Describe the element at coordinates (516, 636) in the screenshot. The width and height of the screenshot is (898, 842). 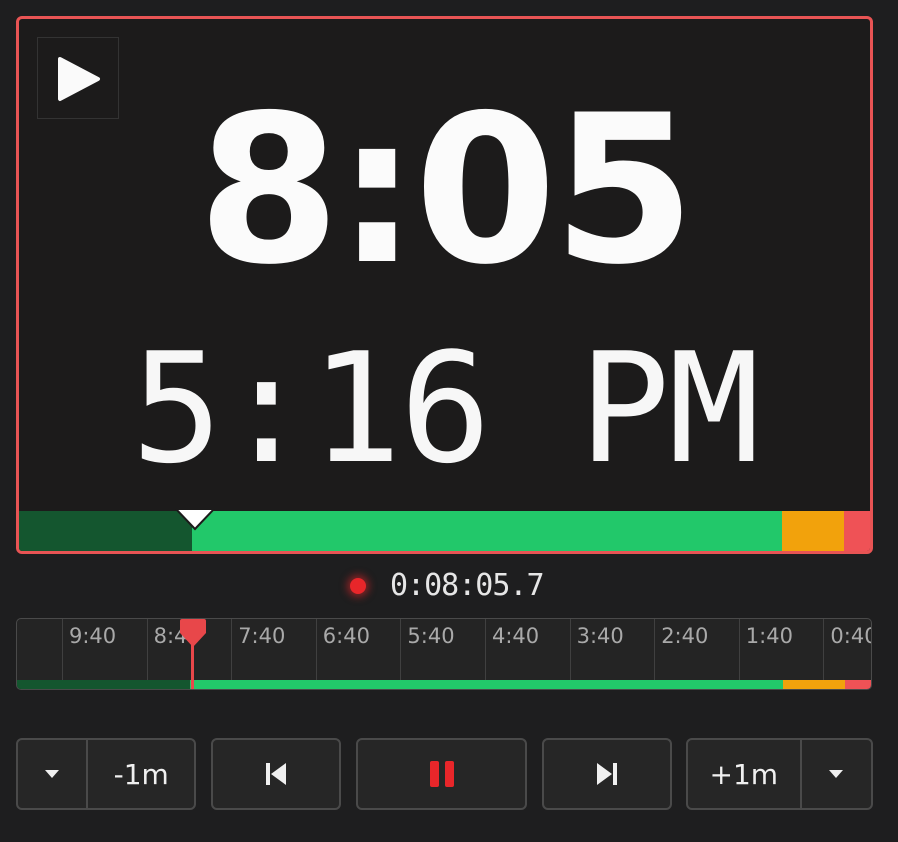
I see `timeline-tick-label: 4:40` at that location.